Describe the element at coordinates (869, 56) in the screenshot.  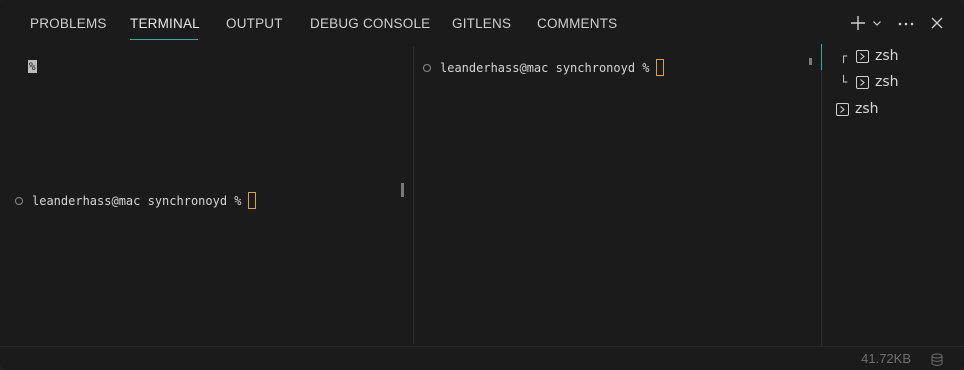
I see `terminal-list-item: ┌ zsh` at that location.